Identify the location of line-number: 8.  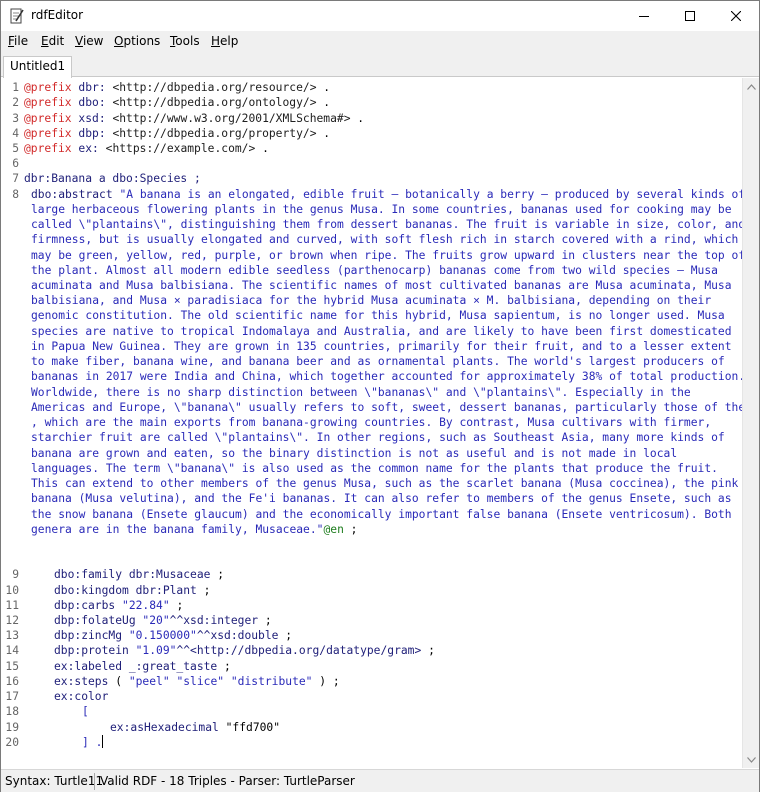
(15, 194).